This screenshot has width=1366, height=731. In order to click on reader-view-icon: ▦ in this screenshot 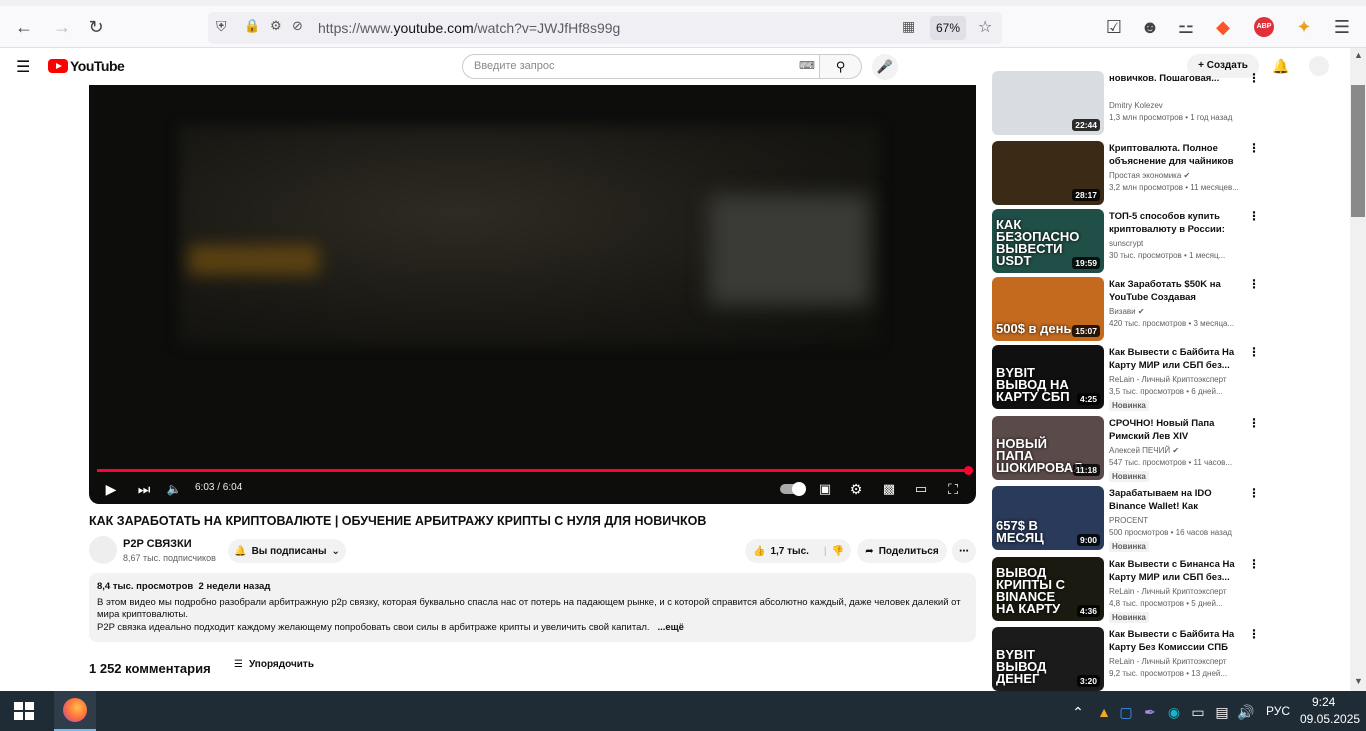, I will do `click(908, 26)`.